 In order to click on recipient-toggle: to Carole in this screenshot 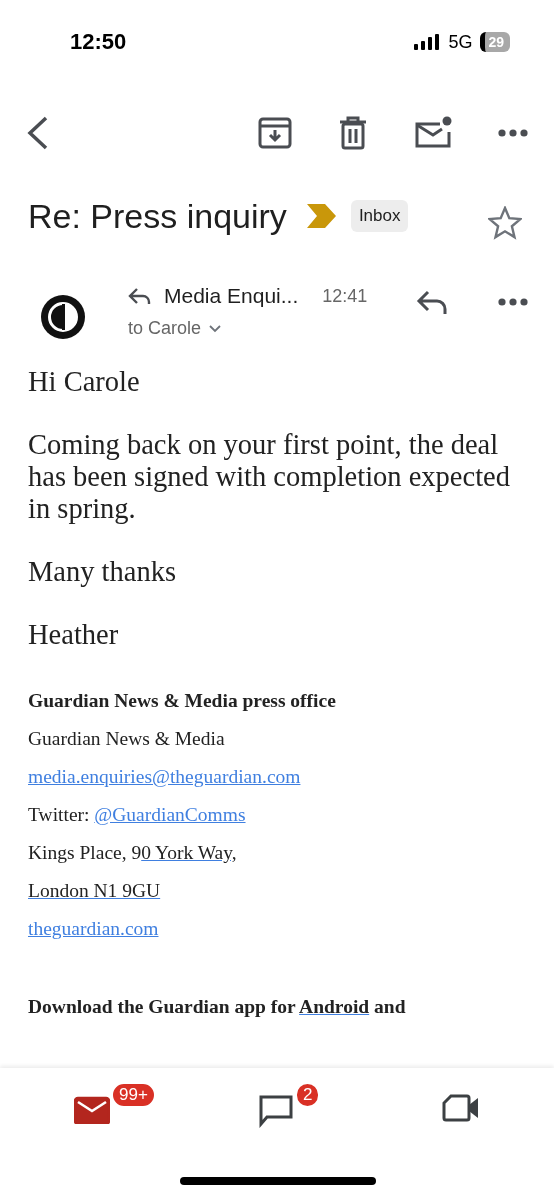, I will do `click(175, 328)`.